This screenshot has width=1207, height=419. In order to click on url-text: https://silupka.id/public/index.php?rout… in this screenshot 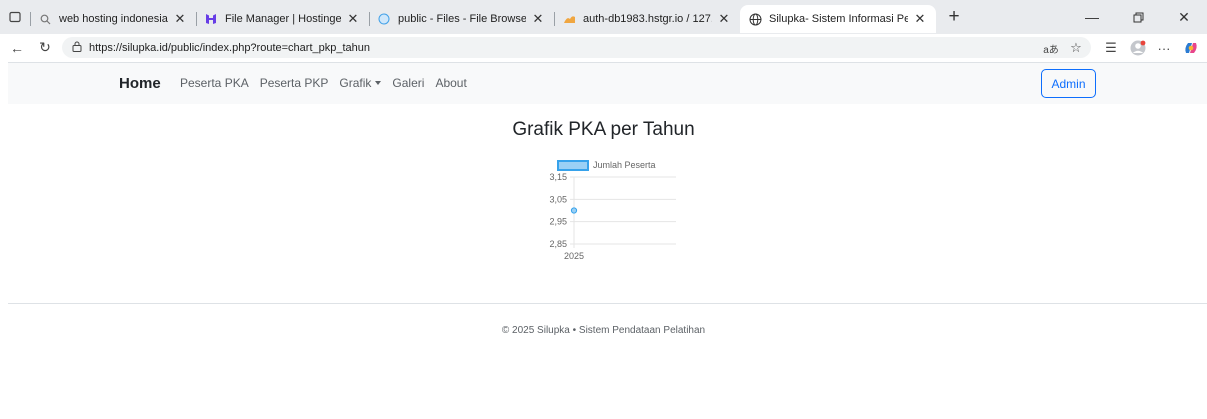, I will do `click(229, 47)`.